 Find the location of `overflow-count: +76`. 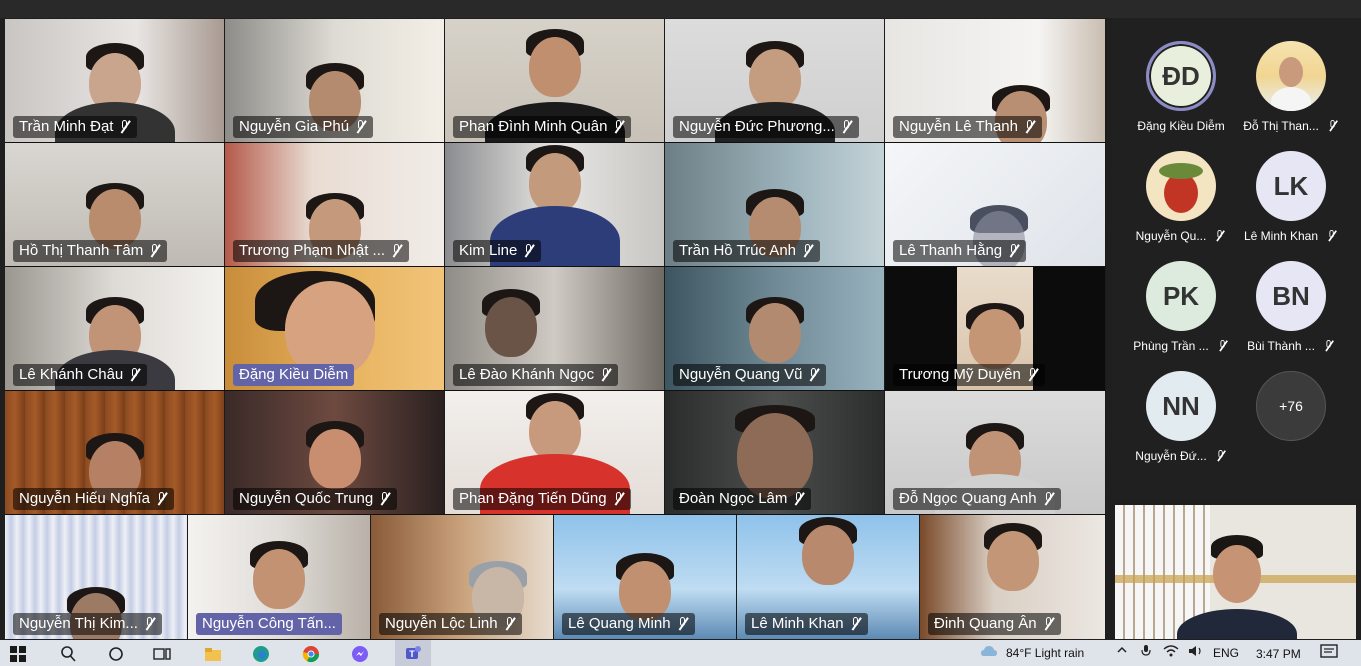

overflow-count: +76 is located at coordinates (1291, 406).